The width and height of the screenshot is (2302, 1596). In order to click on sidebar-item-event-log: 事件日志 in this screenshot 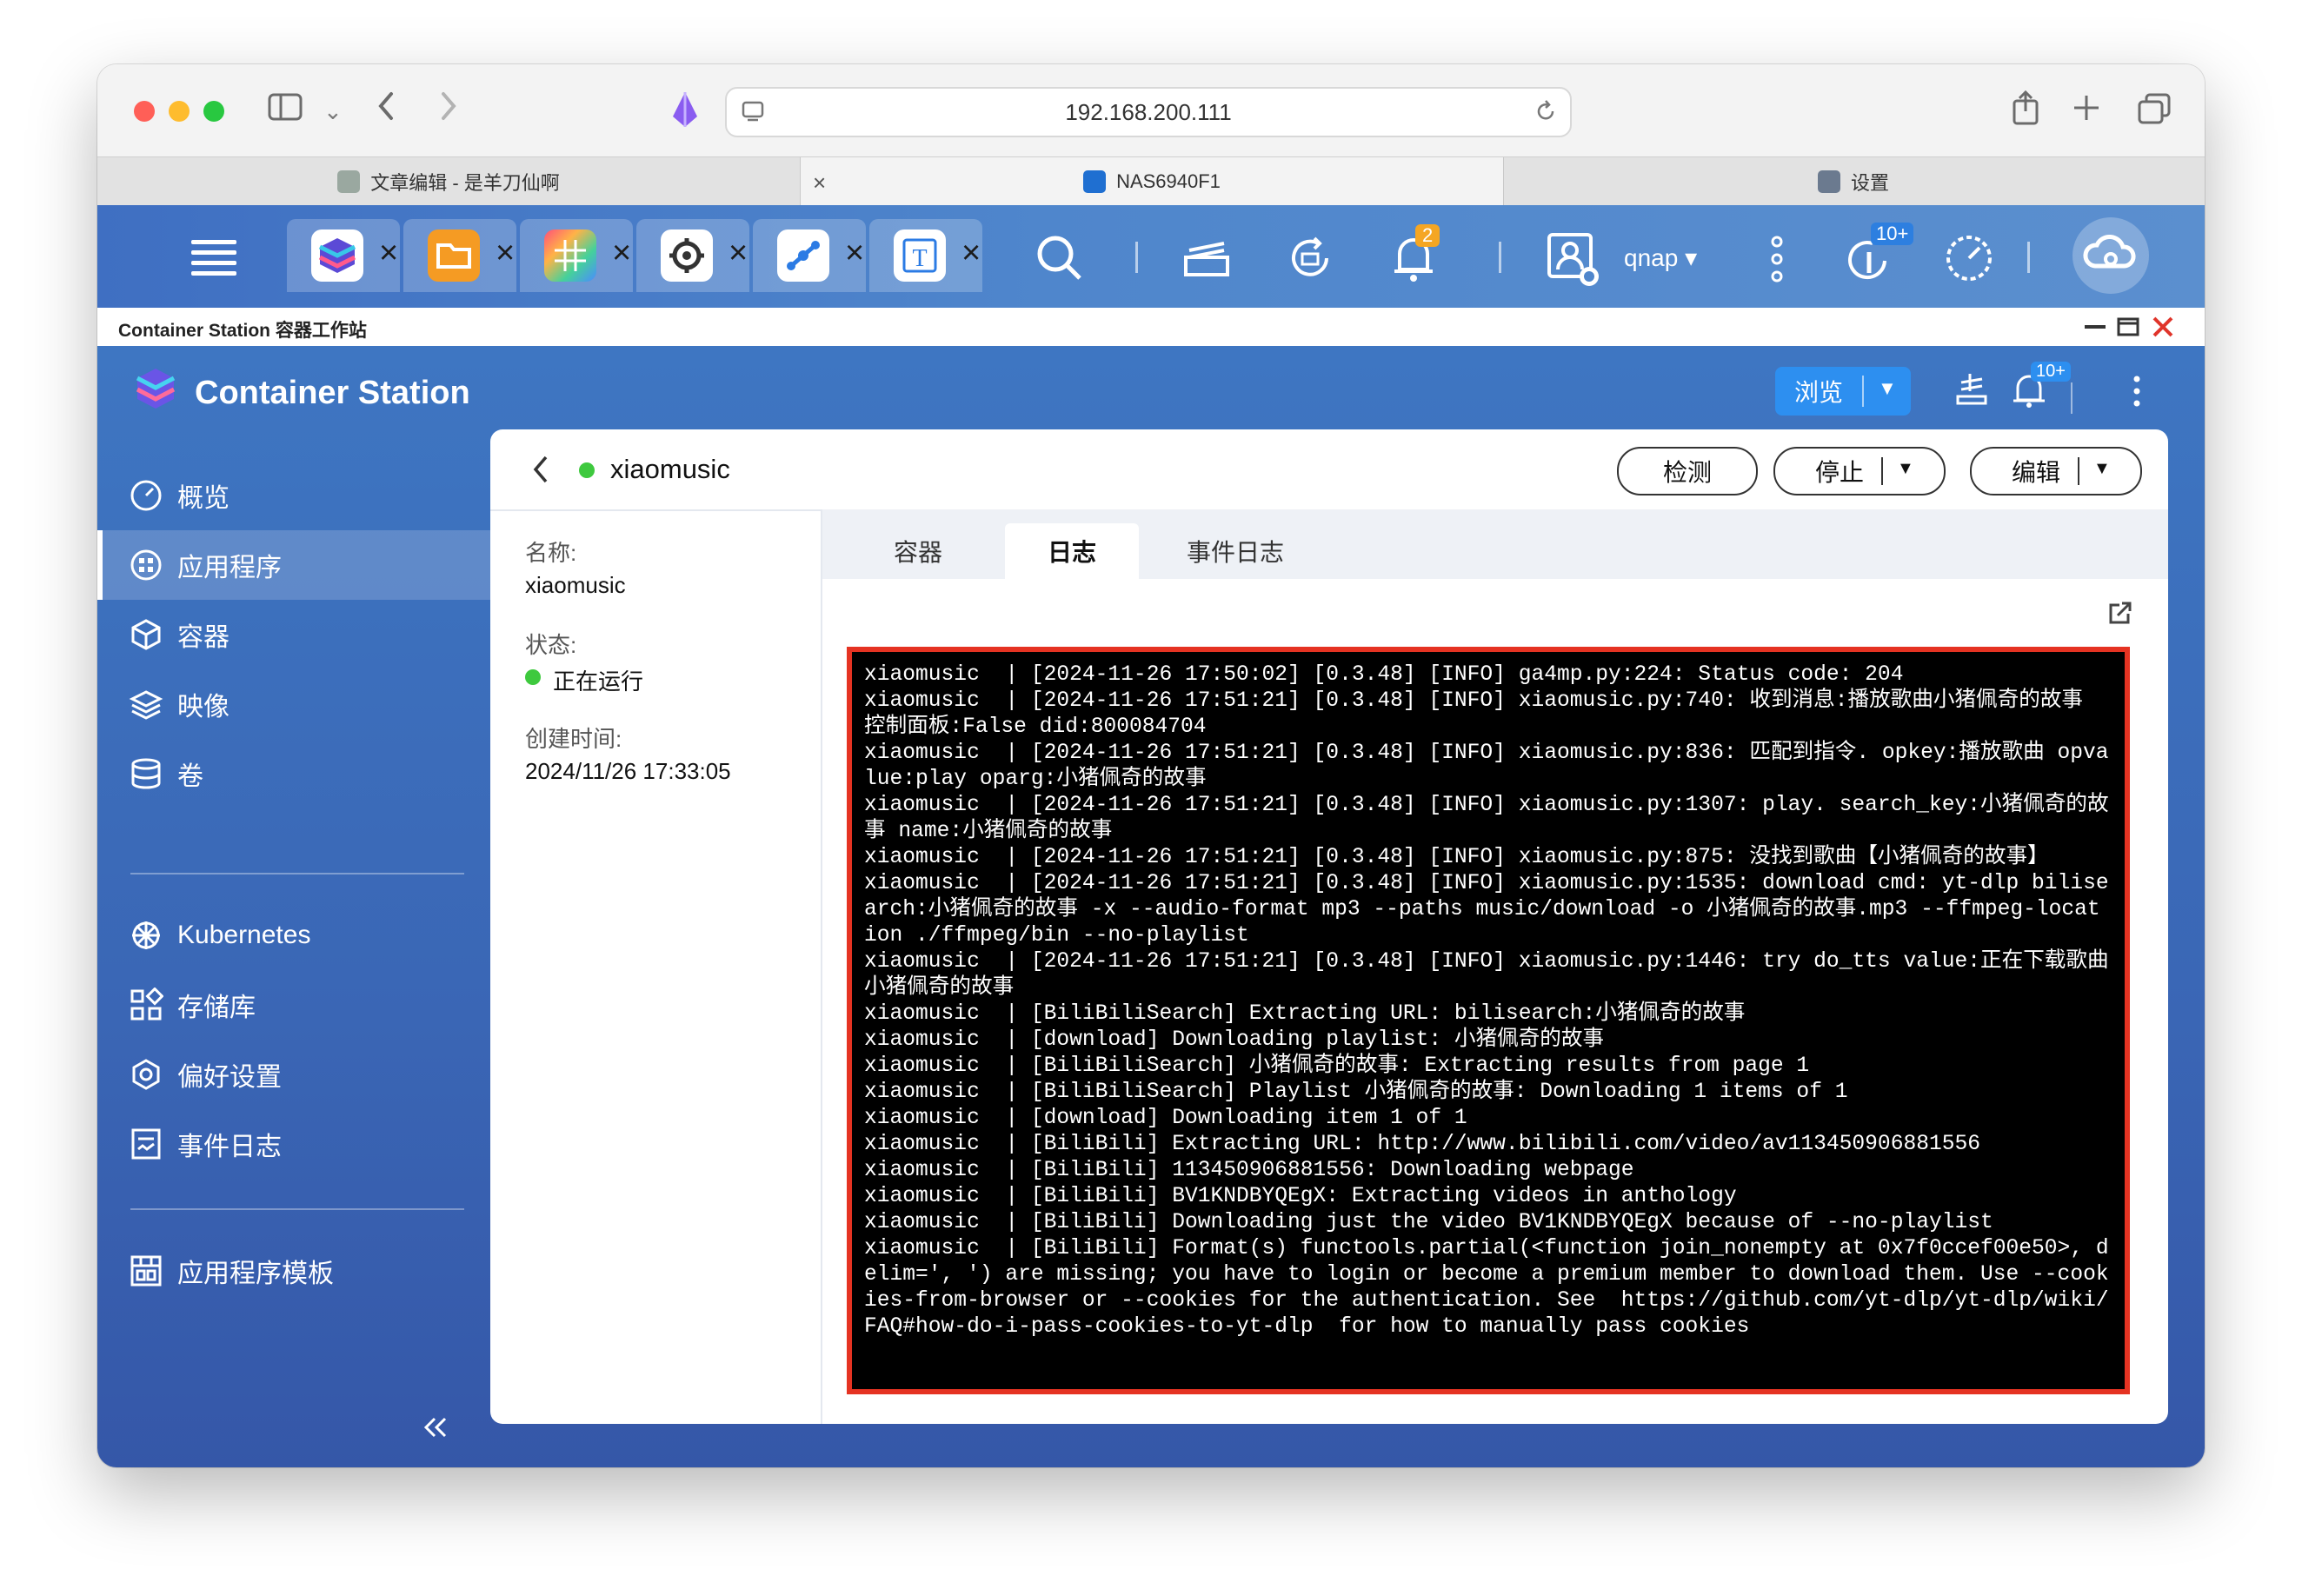, I will do `click(293, 1144)`.